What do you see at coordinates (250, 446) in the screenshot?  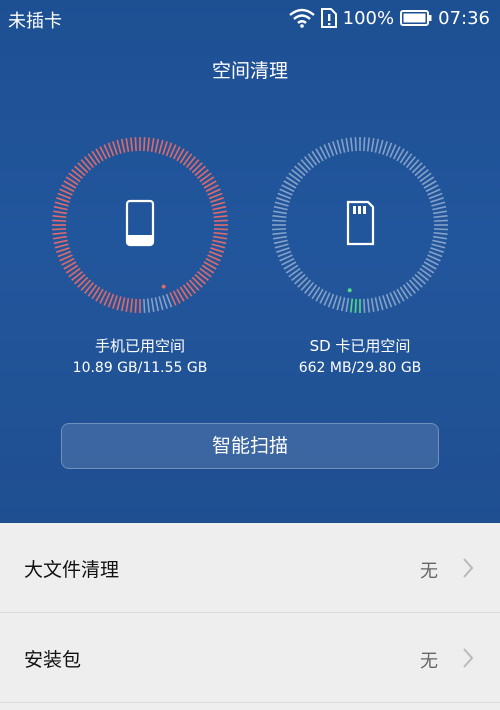 I see `smart-scan-button: 智能扫描` at bounding box center [250, 446].